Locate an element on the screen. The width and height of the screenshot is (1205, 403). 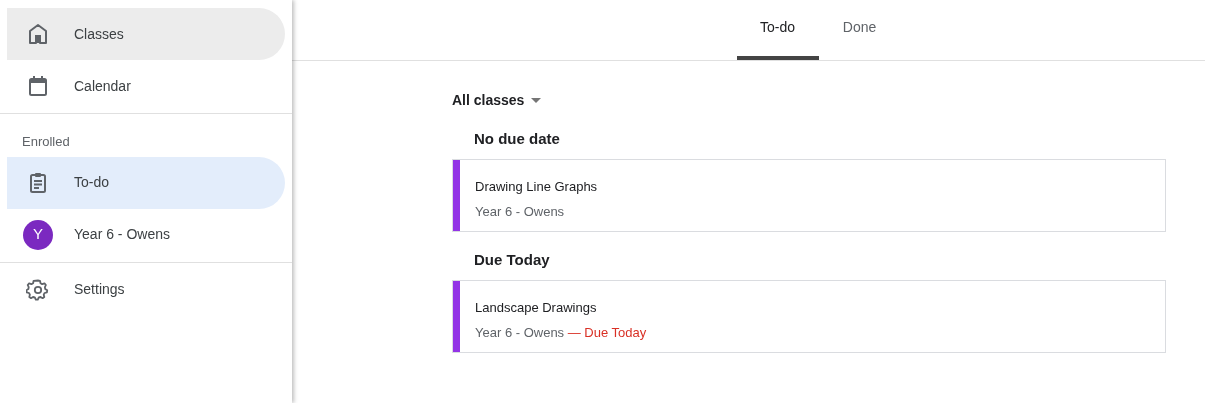
section-heading: No due date is located at coordinates (517, 138).